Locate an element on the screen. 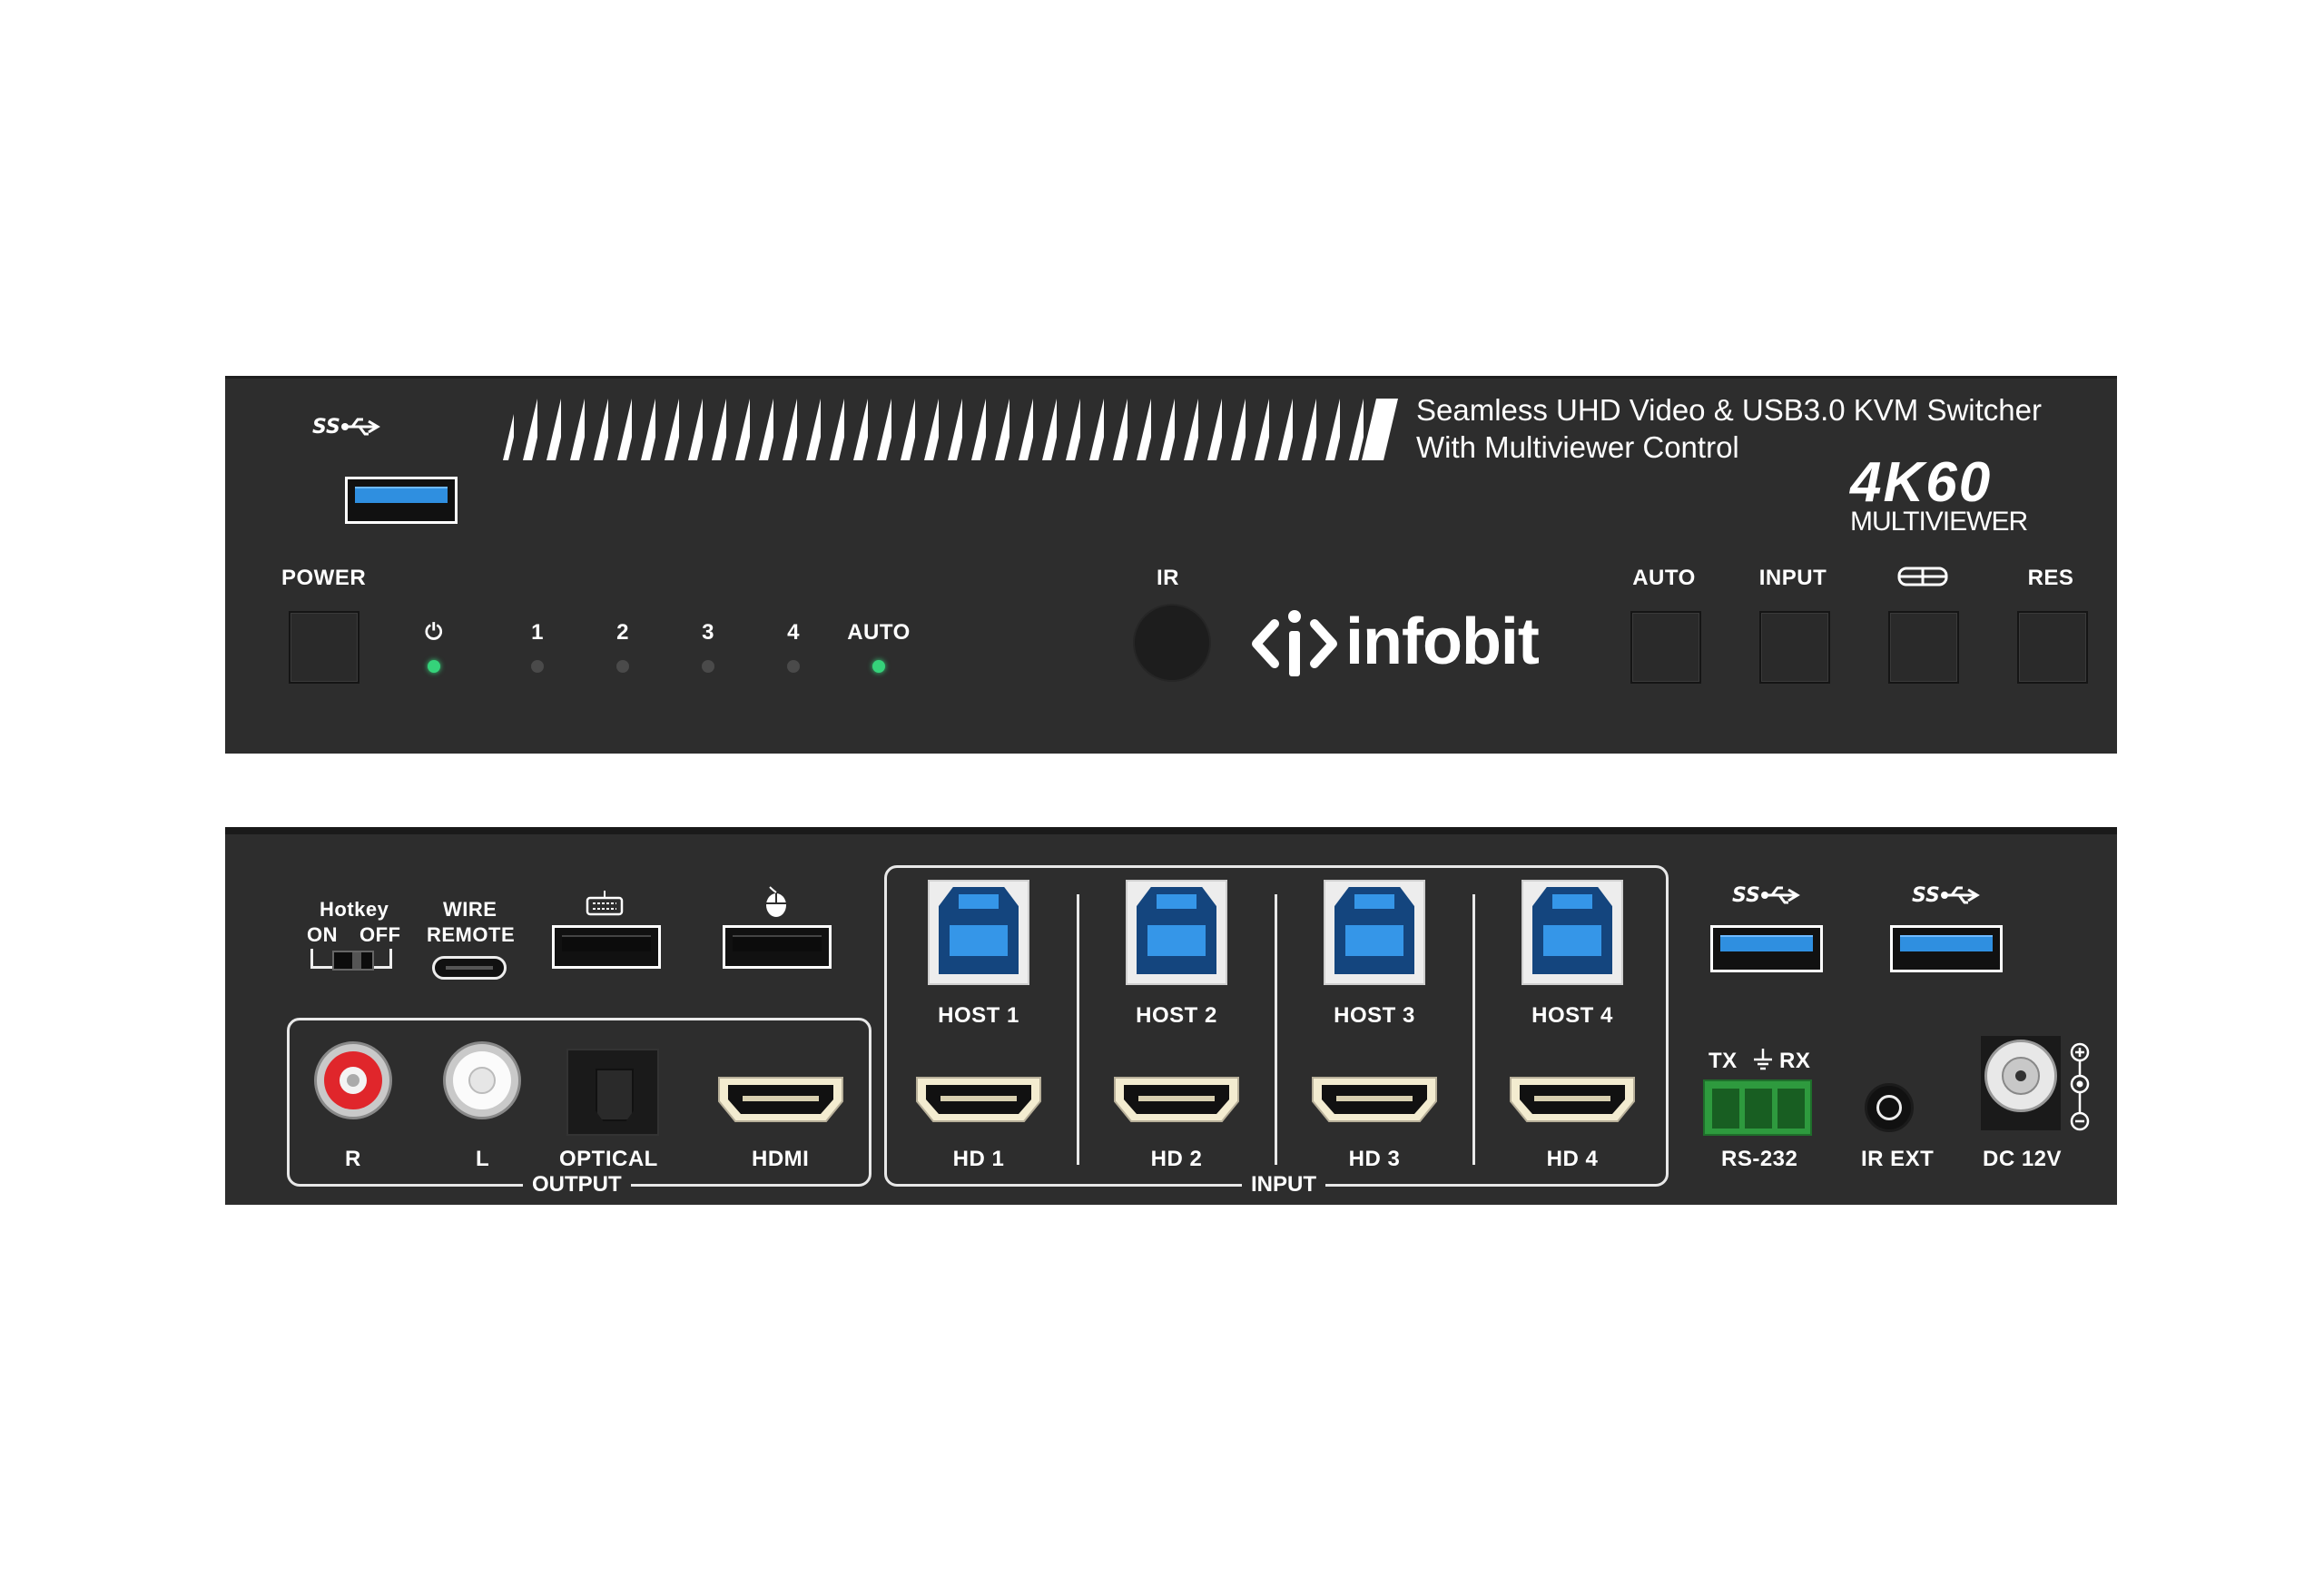 This screenshot has height=1587, width=2324. hotkey-label: Hotkey is located at coordinates (354, 910).